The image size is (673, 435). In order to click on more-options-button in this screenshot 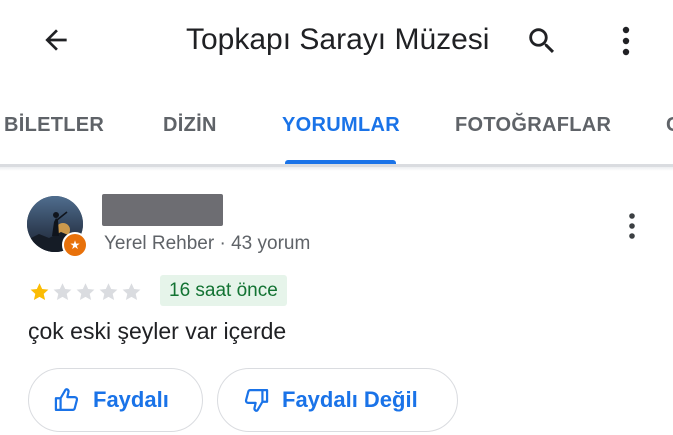, I will do `click(626, 41)`.